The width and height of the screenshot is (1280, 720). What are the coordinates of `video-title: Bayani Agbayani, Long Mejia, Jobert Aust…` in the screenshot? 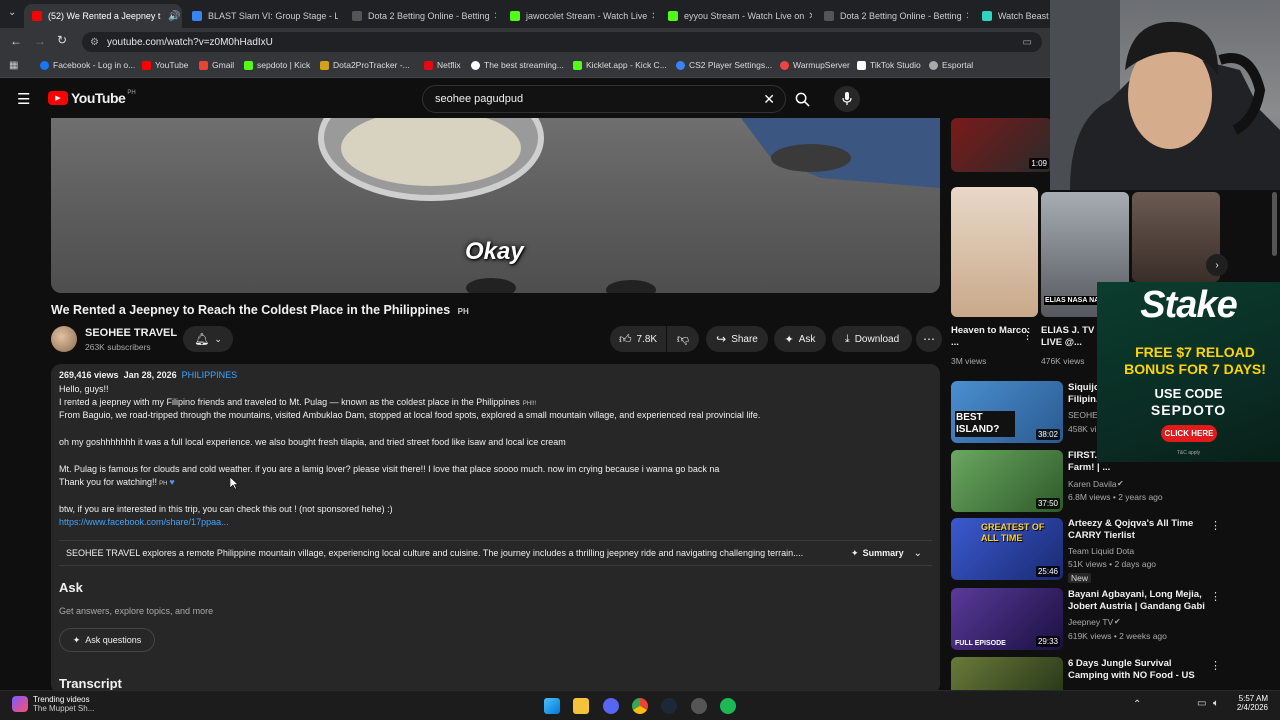 It's located at (1138, 601).